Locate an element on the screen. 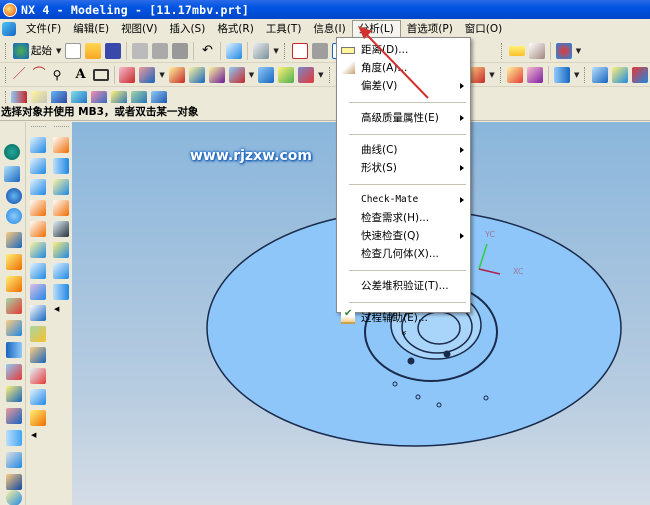 The height and width of the screenshot is (505, 650). surface-a-icon is located at coordinates (38, 145).